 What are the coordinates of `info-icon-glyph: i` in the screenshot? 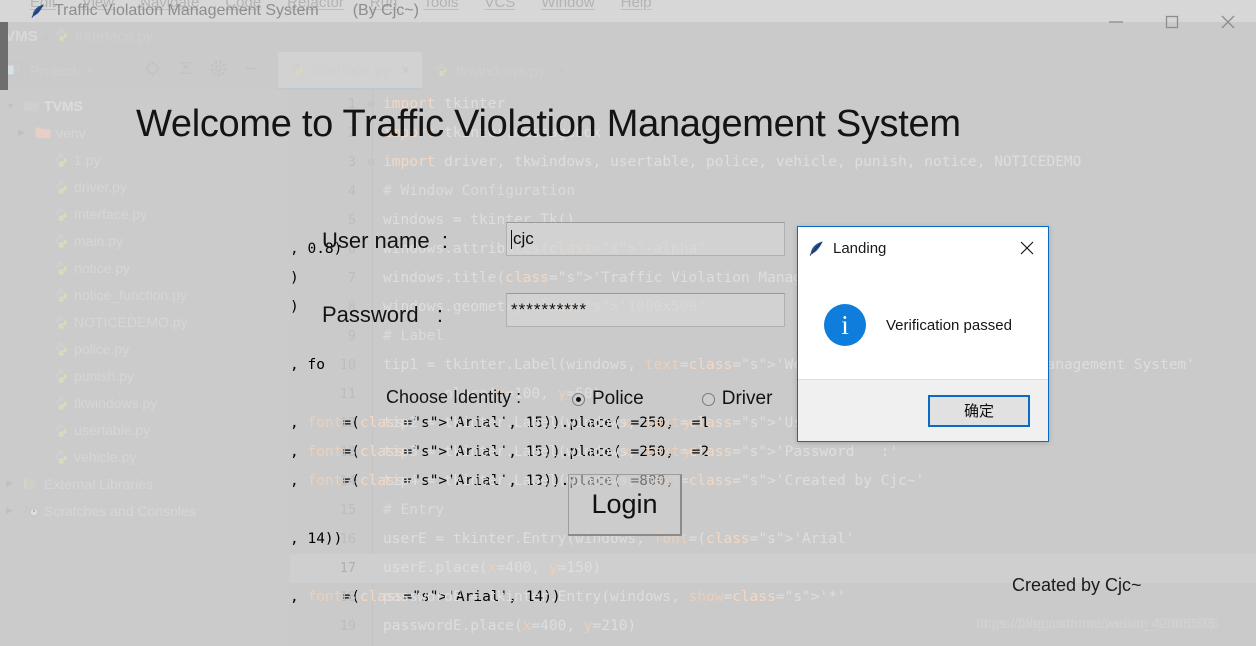 It's located at (845, 324).